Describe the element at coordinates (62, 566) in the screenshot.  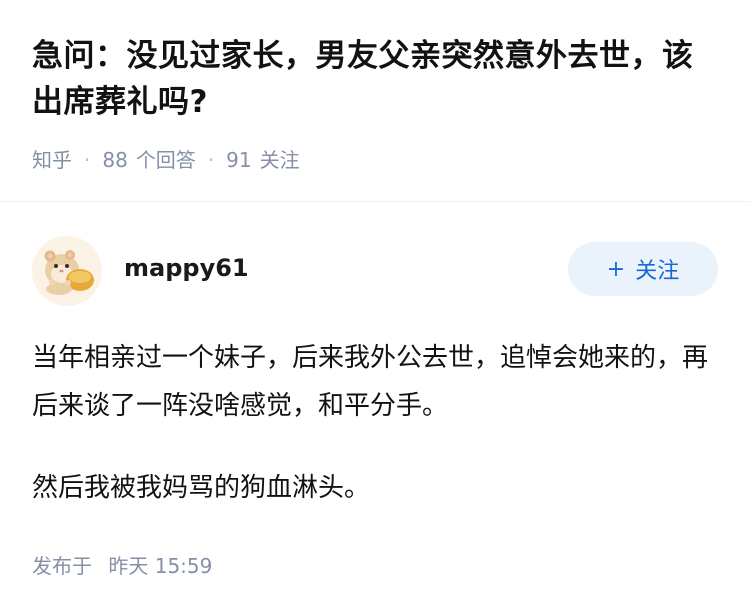
I see `publish-label: 发布于` at that location.